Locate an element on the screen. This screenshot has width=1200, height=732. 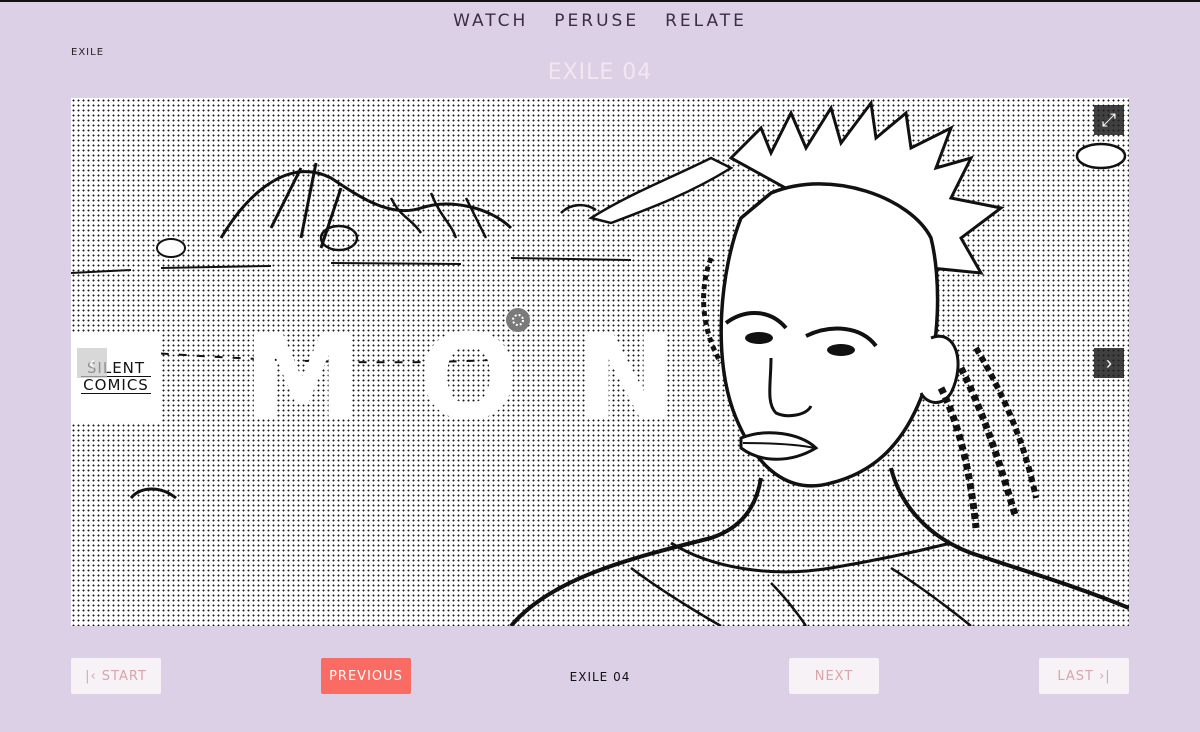
prev-slide-arrow-icon: ‹ is located at coordinates (92, 363).